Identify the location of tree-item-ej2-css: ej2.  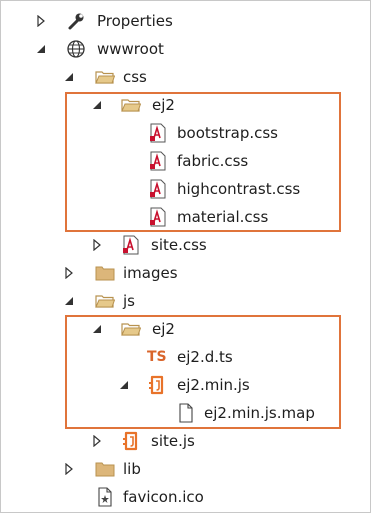
(185, 105).